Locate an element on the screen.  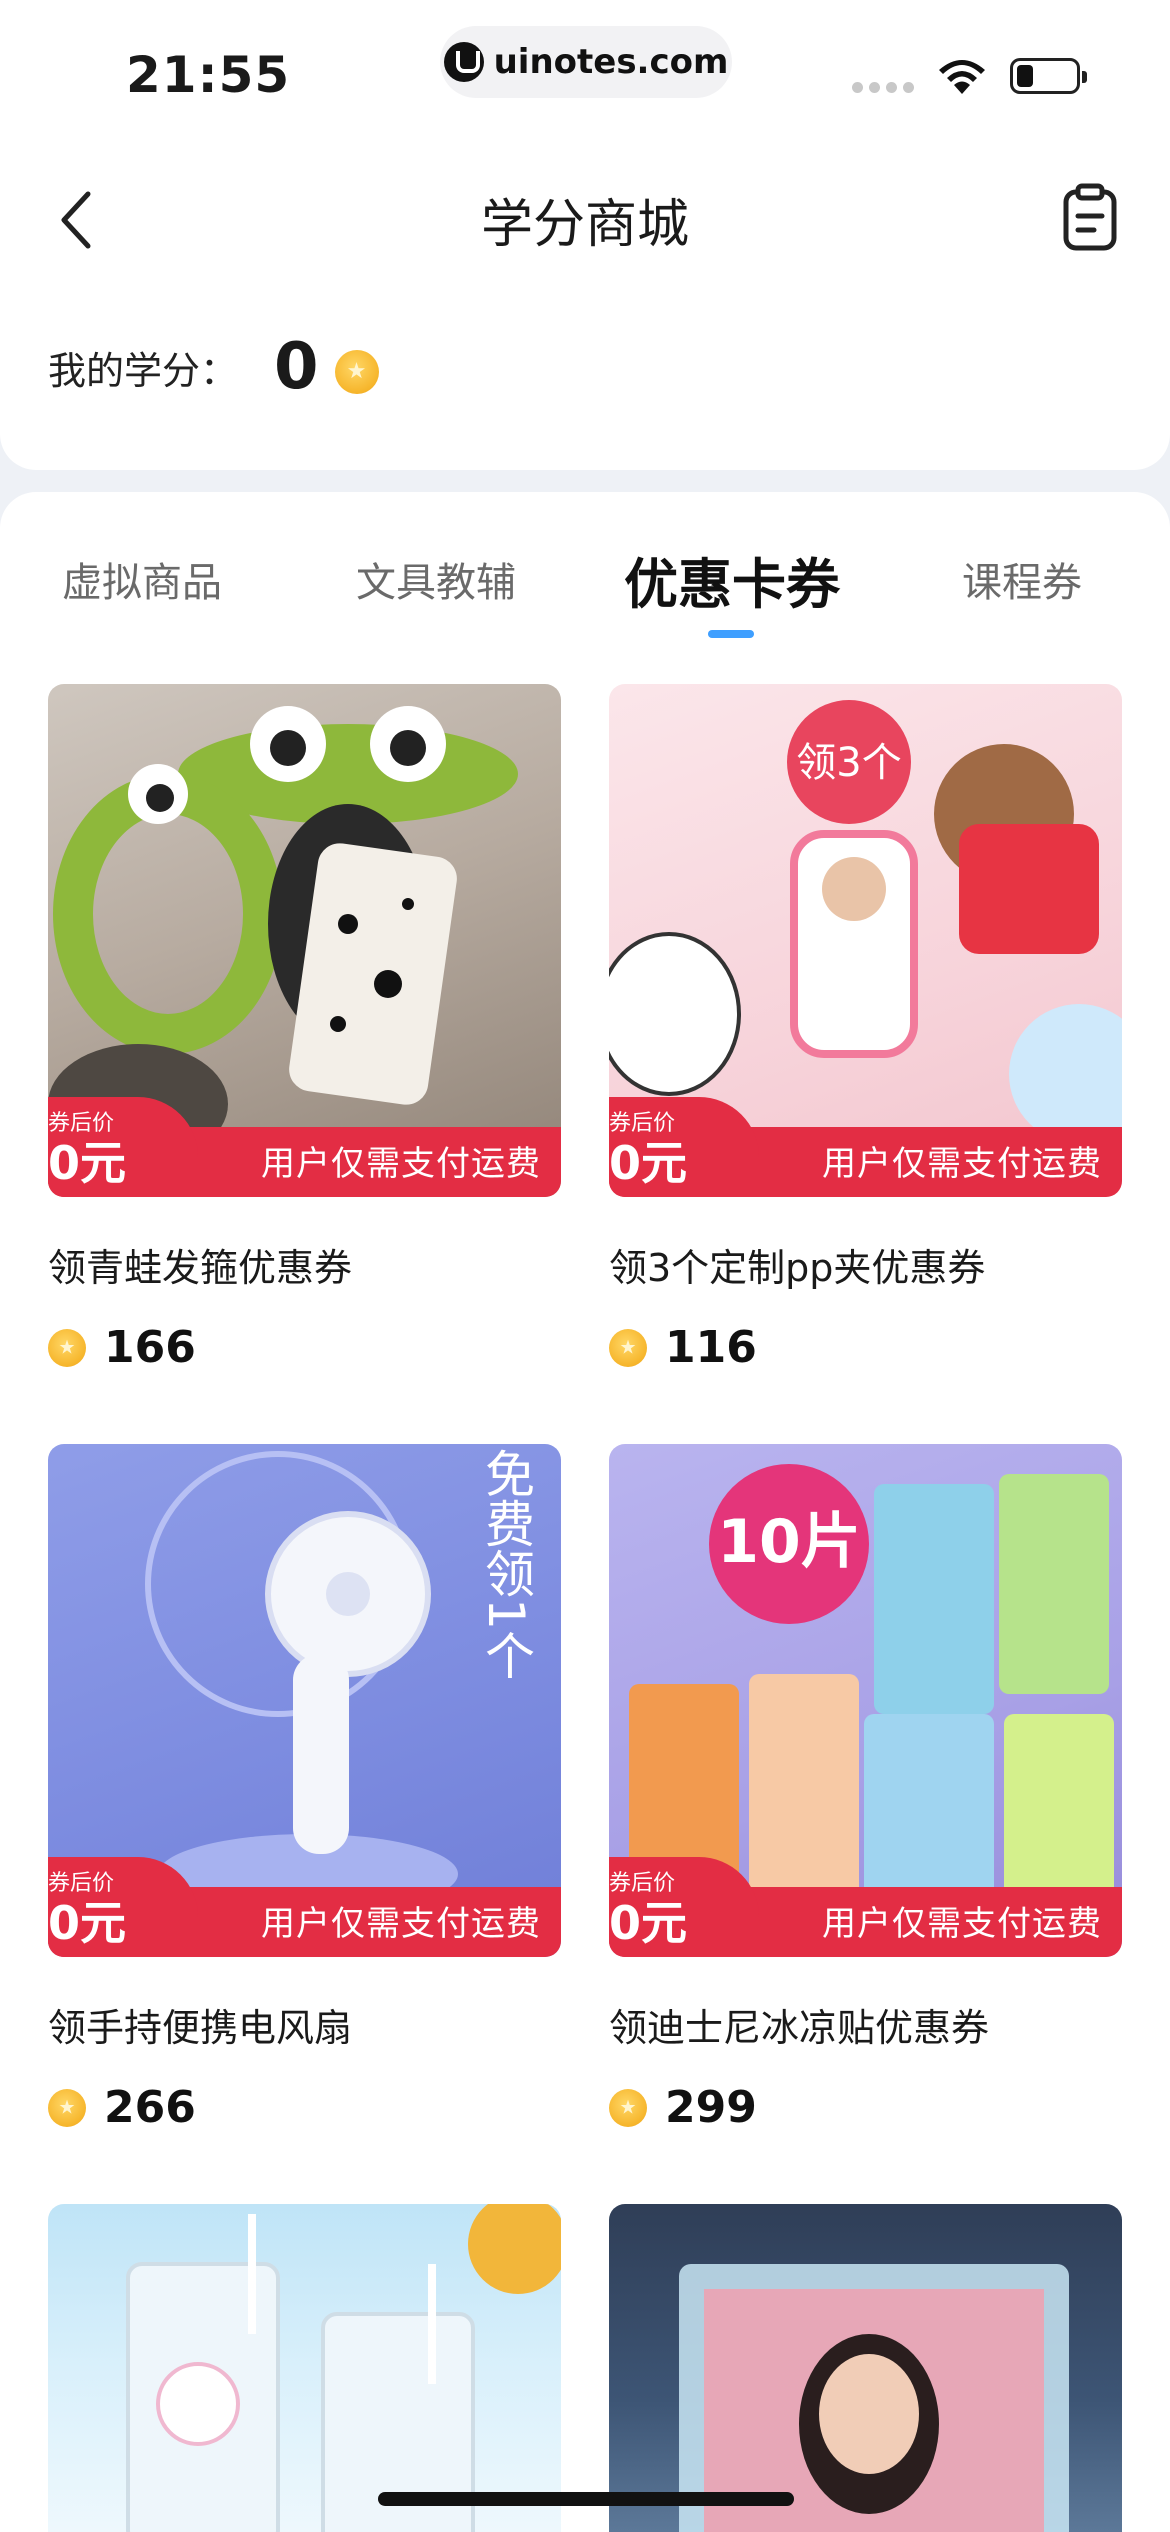
product-image: 领3个 券后价 0元 用户仅需支付运费 is located at coordinates (865, 940).